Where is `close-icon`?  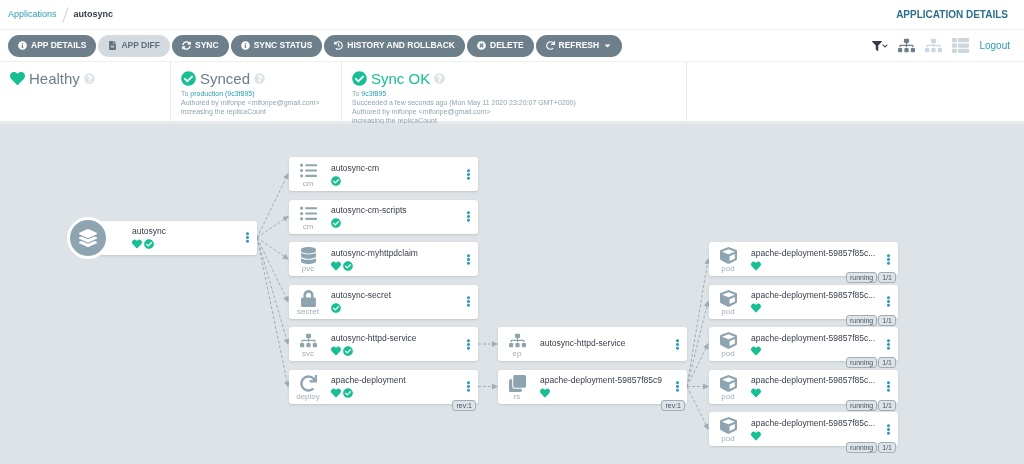 close-icon is located at coordinates (481, 45).